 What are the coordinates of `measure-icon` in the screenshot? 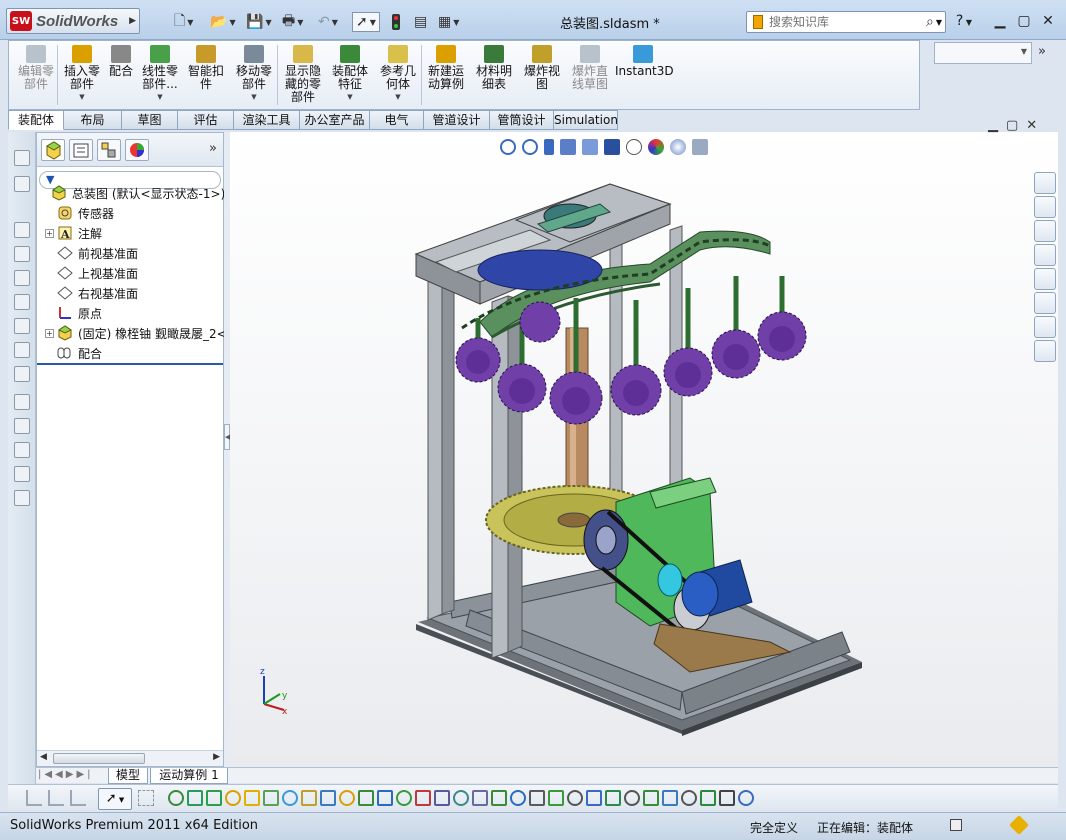 It's located at (537, 798).